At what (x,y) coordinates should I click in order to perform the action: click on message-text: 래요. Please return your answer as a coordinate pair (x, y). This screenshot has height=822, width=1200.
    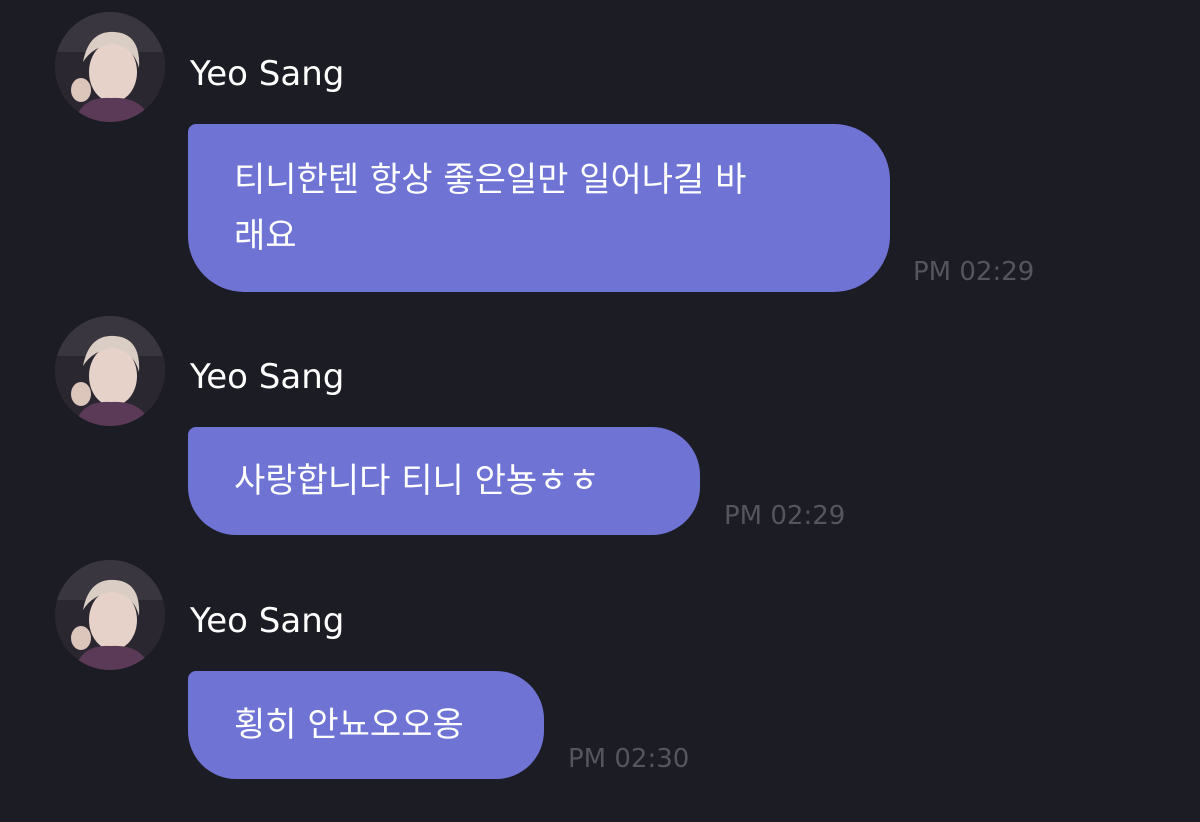
    Looking at the image, I should click on (265, 236).